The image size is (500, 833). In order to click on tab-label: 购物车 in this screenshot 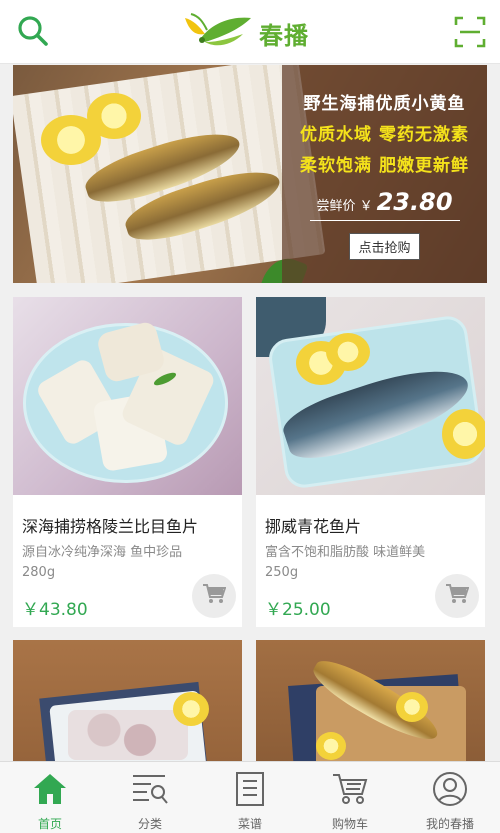, I will do `click(349, 824)`.